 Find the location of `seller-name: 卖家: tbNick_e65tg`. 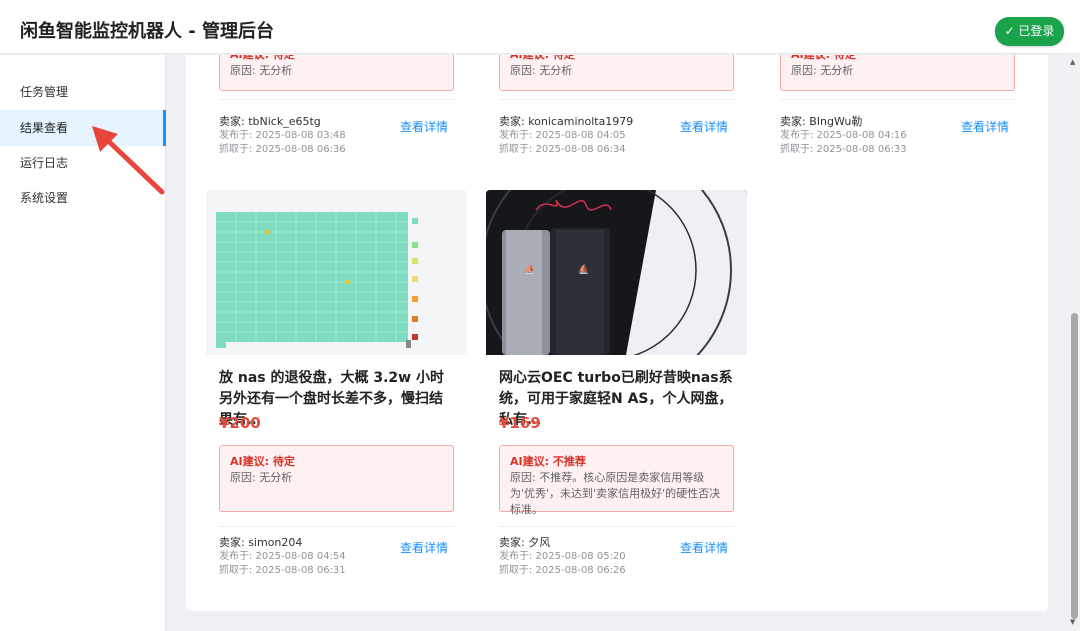

seller-name: 卖家: tbNick_e65tg is located at coordinates (270, 121).